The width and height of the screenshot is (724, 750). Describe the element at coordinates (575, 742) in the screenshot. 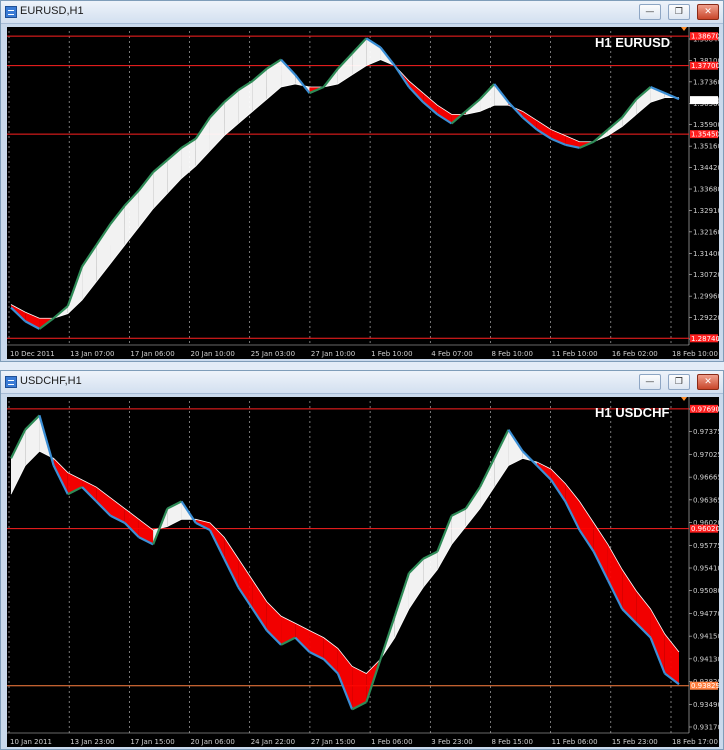

I see `time-axis-label: 11 Feb 06:00` at that location.